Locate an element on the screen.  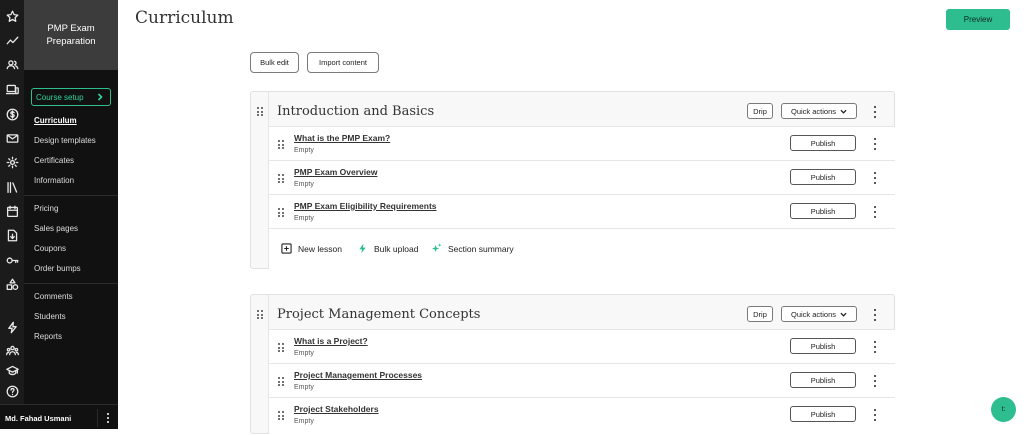
sidebar-item-reports: Reports is located at coordinates (48, 337).